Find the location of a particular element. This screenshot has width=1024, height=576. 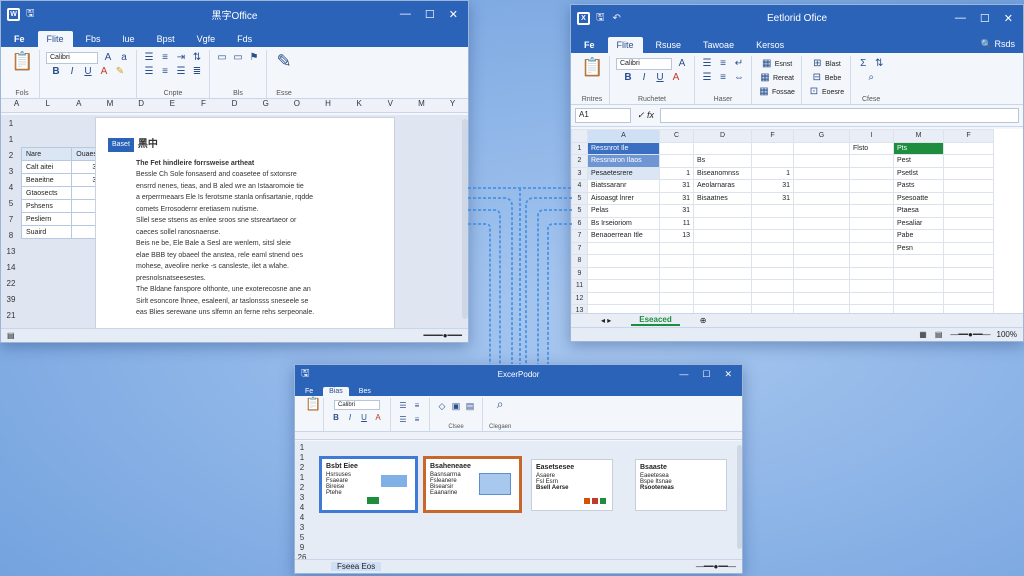

style-normal-icon: ▭ is located at coordinates (222, 58).